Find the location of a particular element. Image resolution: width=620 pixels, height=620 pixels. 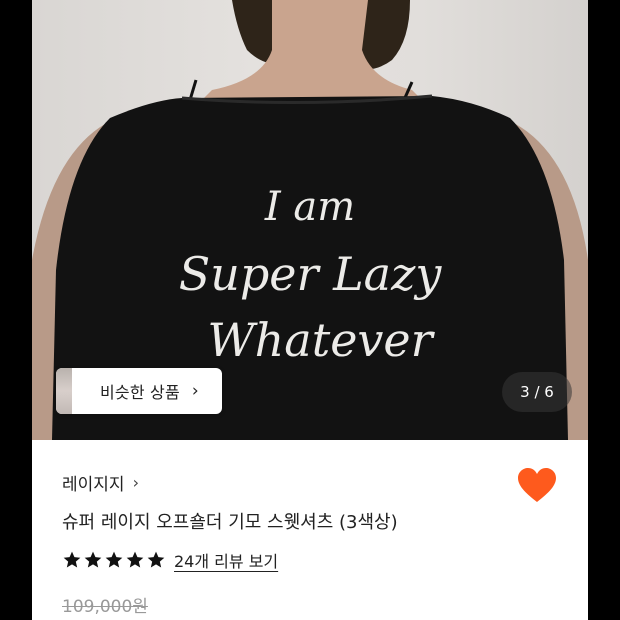

image-page-counter: 3 / 6 is located at coordinates (537, 392).